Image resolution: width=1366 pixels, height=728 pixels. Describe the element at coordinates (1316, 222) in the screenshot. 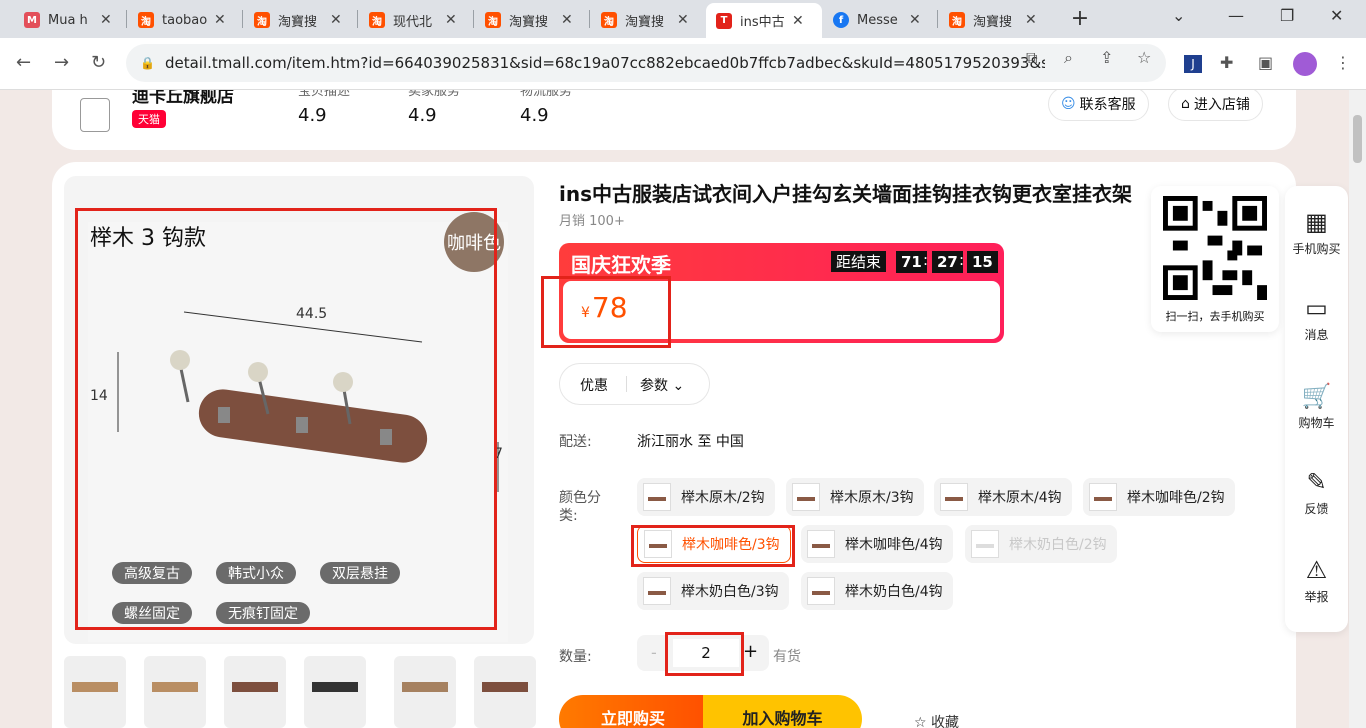

I see `grid-icon: ▦` at that location.